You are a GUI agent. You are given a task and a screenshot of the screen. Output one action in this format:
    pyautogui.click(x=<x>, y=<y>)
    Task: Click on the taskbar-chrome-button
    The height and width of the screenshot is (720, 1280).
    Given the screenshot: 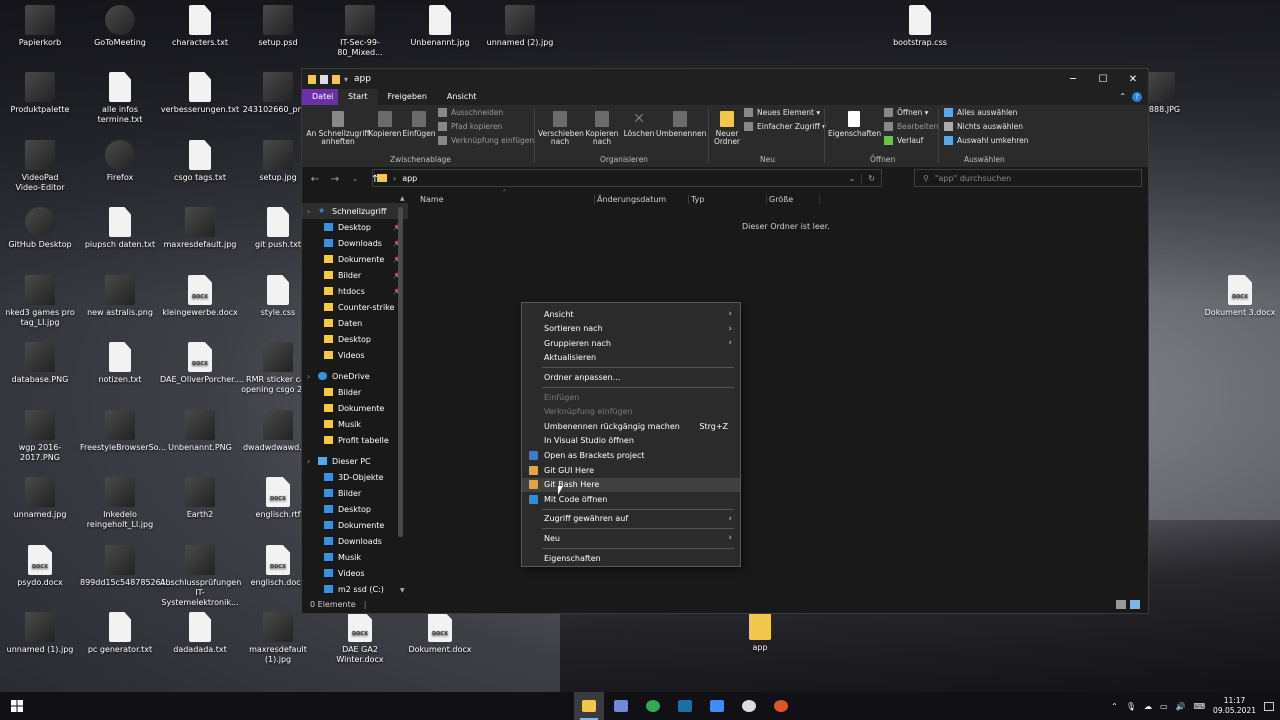 What is the action you would take?
    pyautogui.click(x=653, y=706)
    